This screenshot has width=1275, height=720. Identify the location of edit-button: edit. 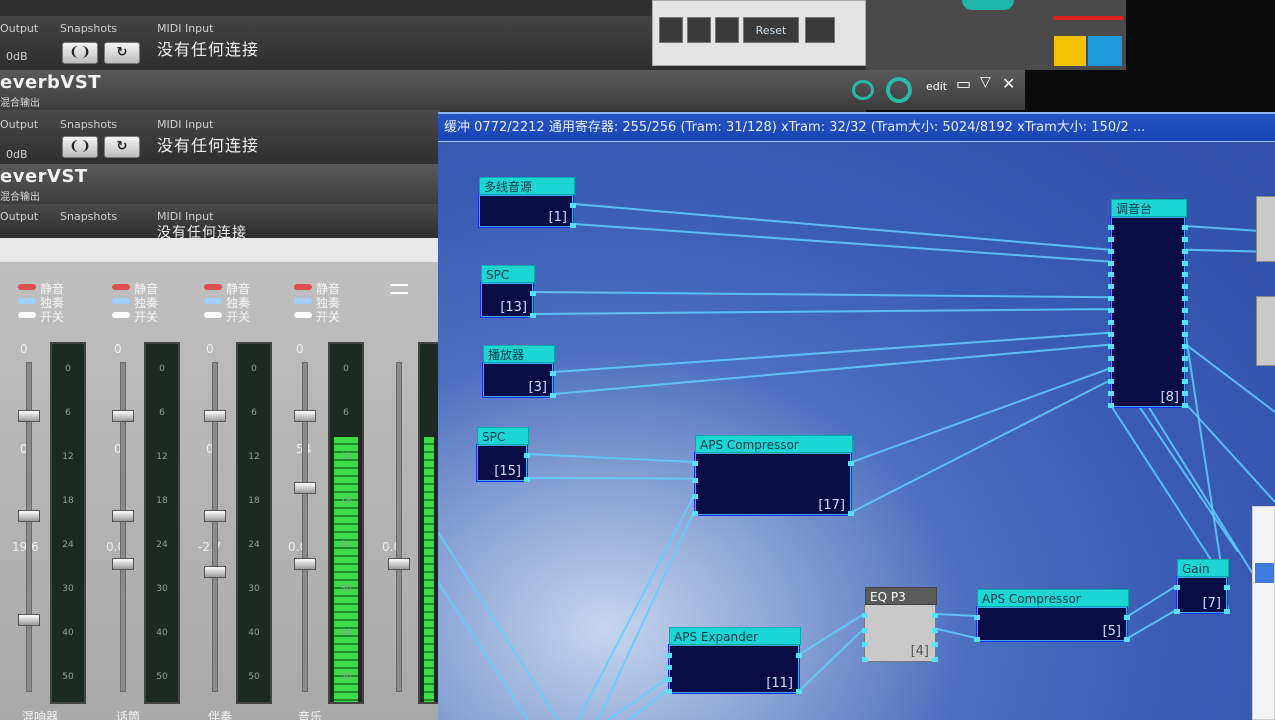
(936, 86).